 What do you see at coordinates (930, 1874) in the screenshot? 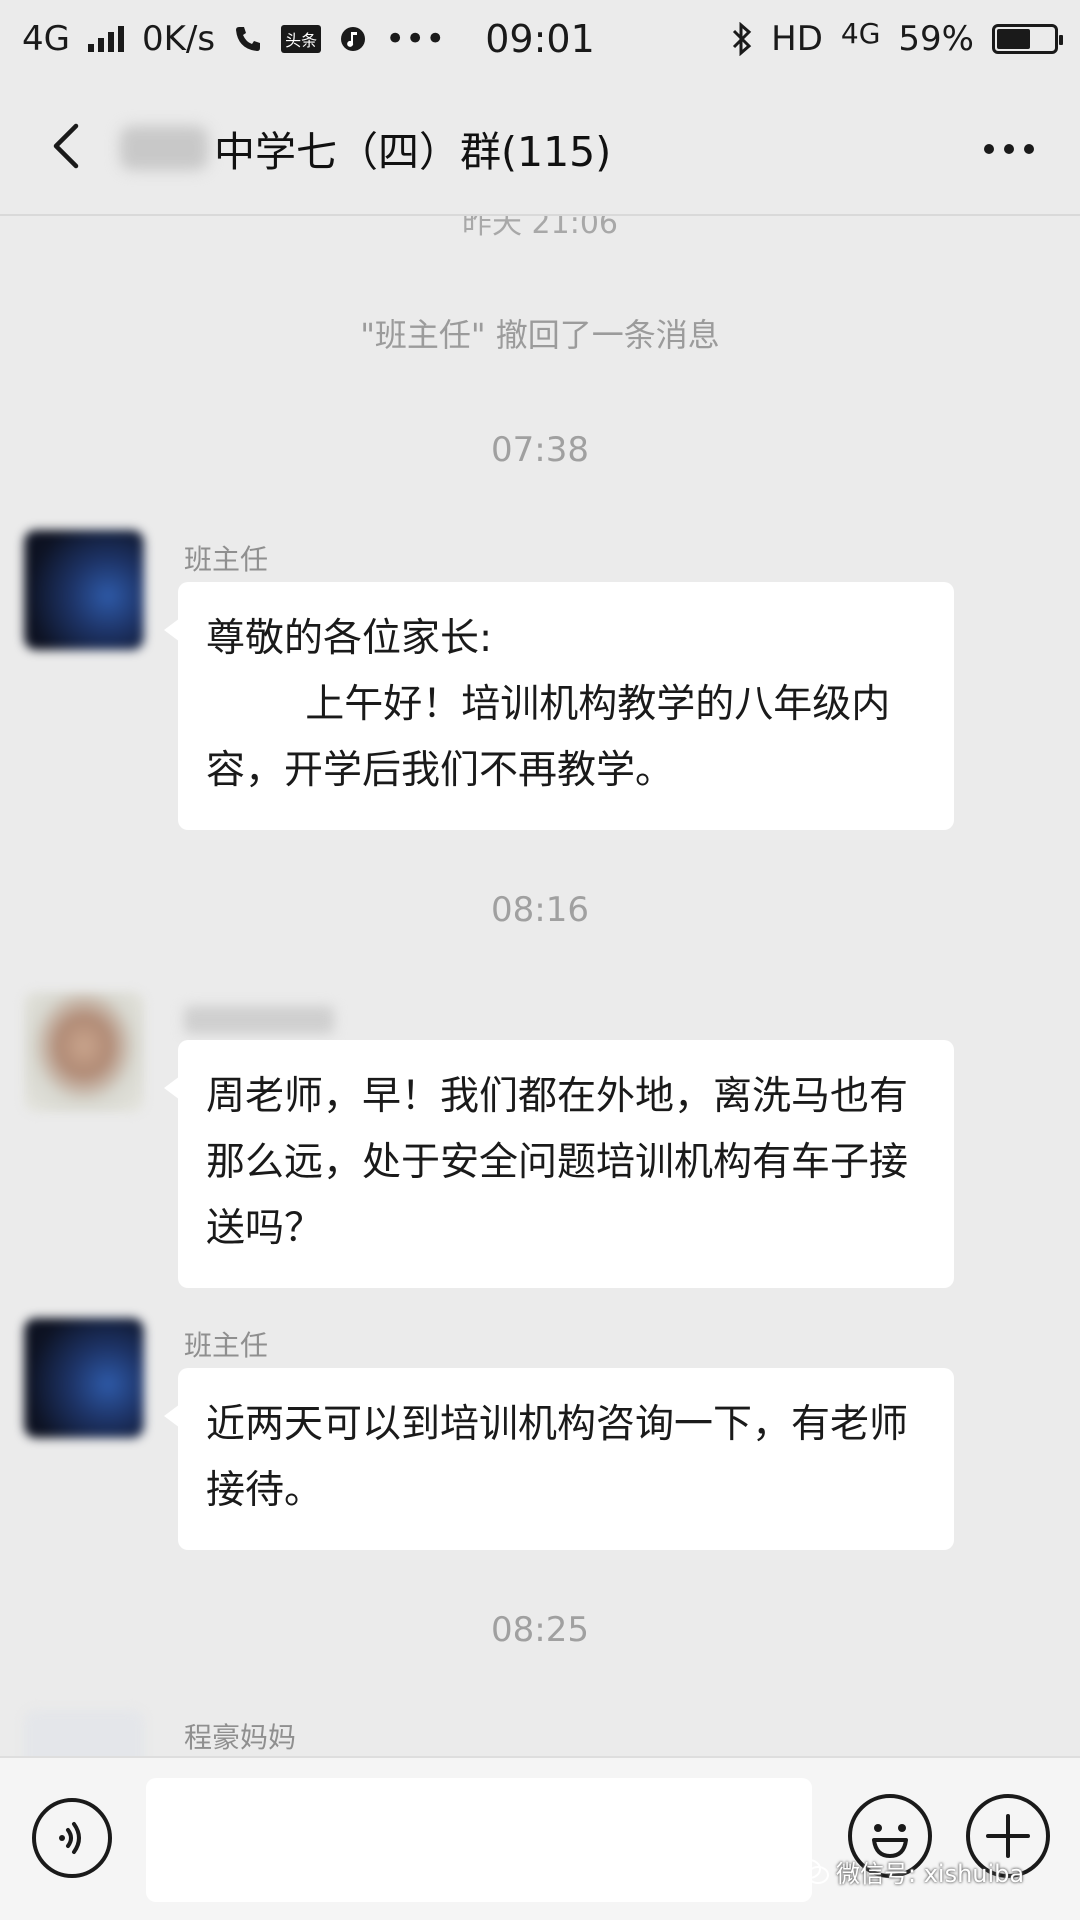
I see `watermark-text: 微信号: xishuiba` at bounding box center [930, 1874].